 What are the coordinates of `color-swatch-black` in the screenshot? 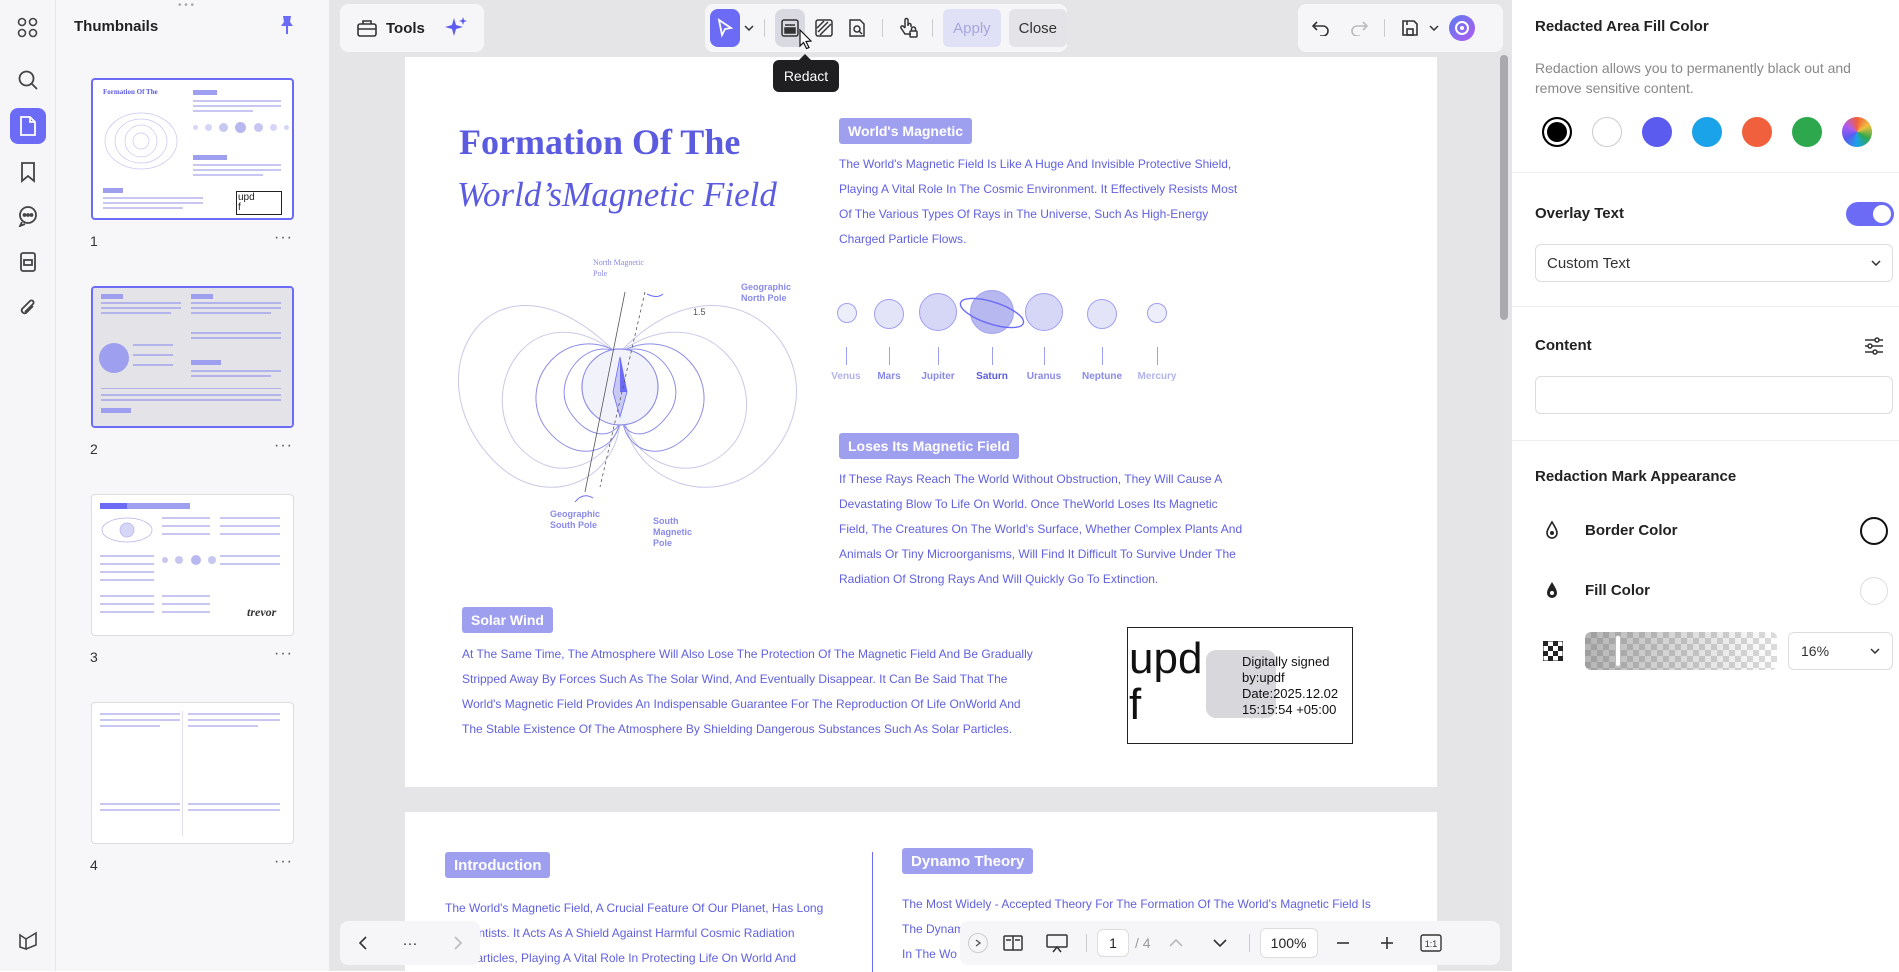 It's located at (1557, 132).